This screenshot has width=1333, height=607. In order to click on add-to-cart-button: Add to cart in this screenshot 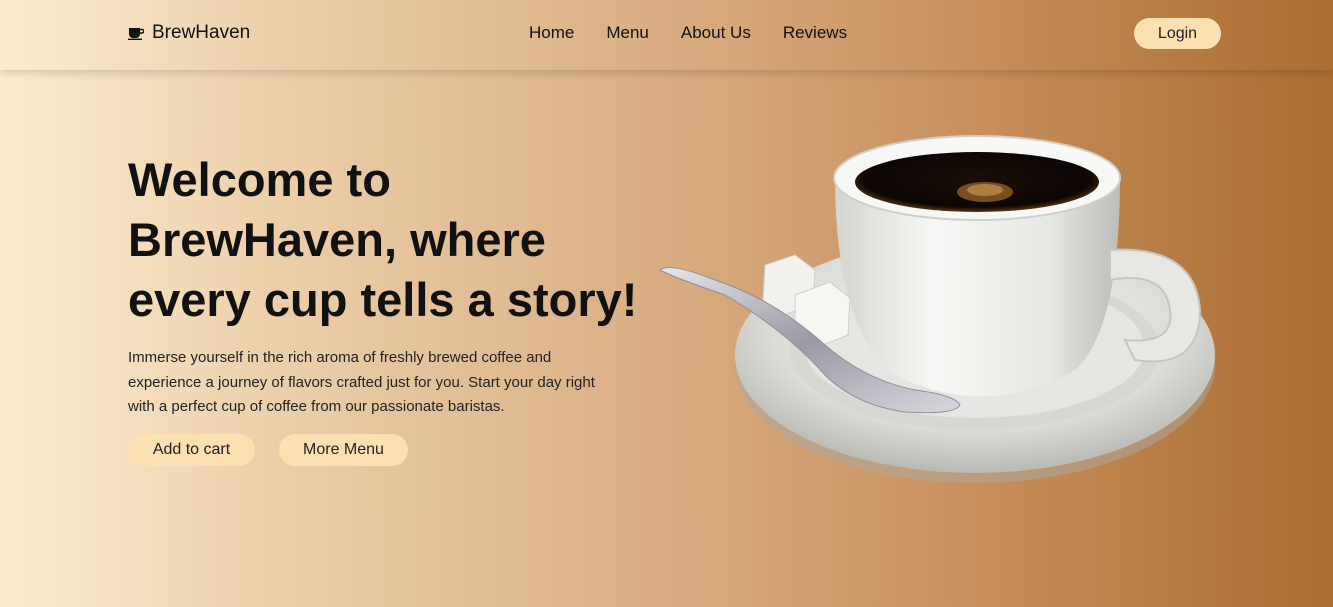, I will do `click(191, 450)`.